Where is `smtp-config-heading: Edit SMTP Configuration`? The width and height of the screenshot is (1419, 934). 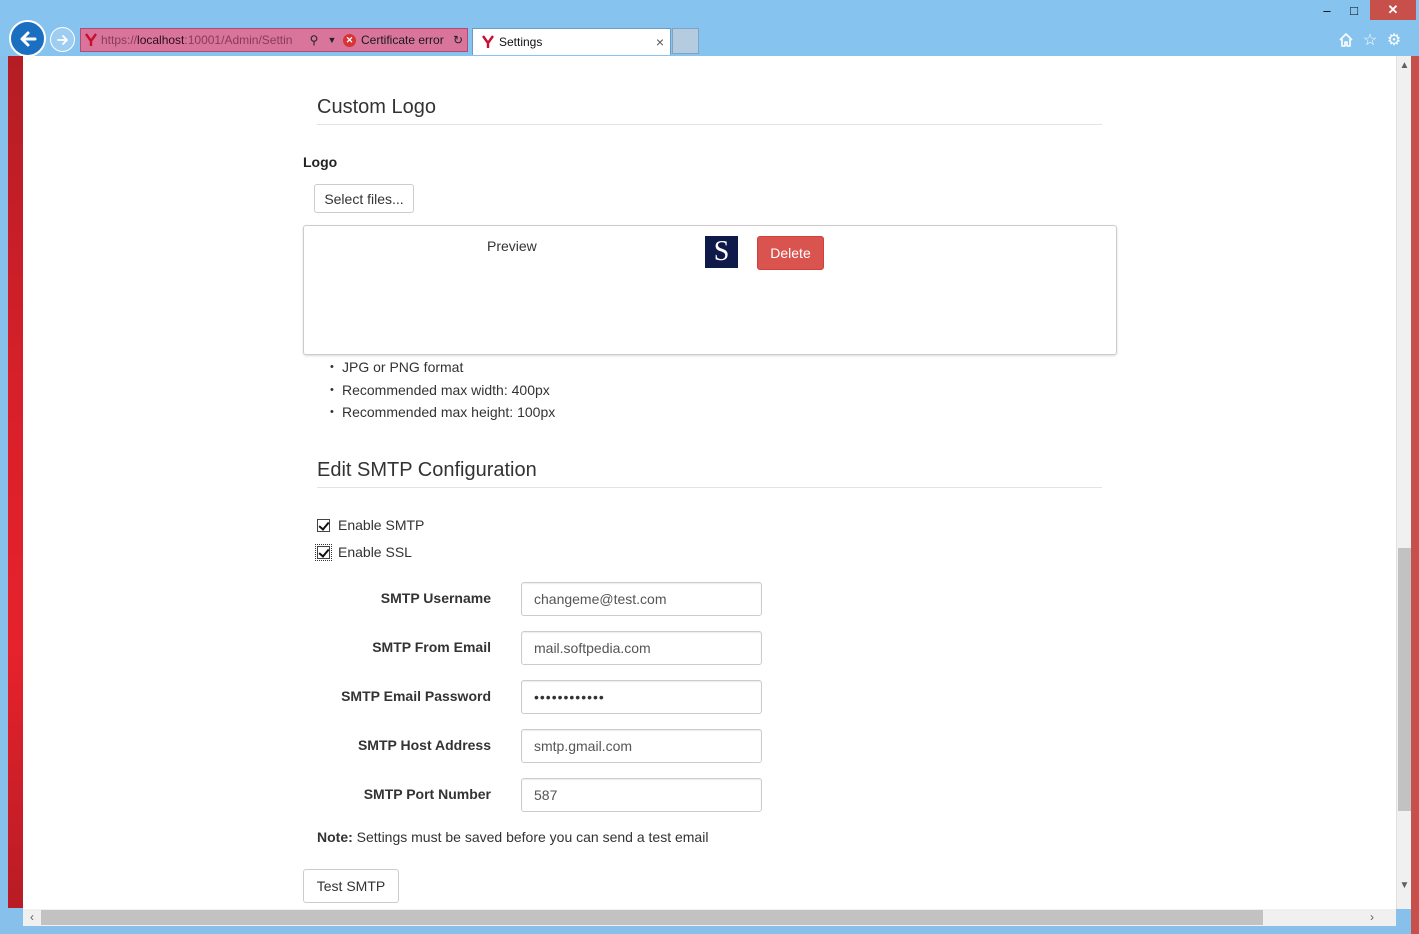
smtp-config-heading: Edit SMTP Configuration is located at coordinates (427, 470).